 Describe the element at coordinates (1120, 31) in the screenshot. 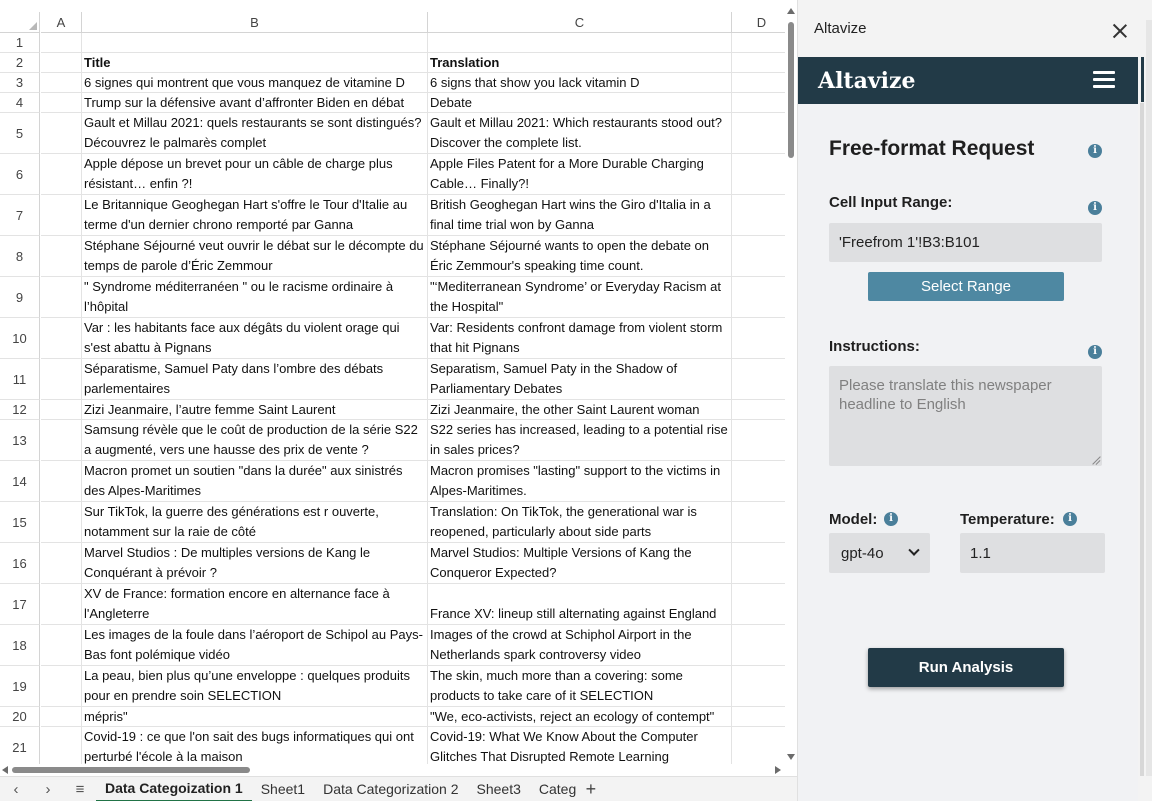

I see `close-icon` at that location.